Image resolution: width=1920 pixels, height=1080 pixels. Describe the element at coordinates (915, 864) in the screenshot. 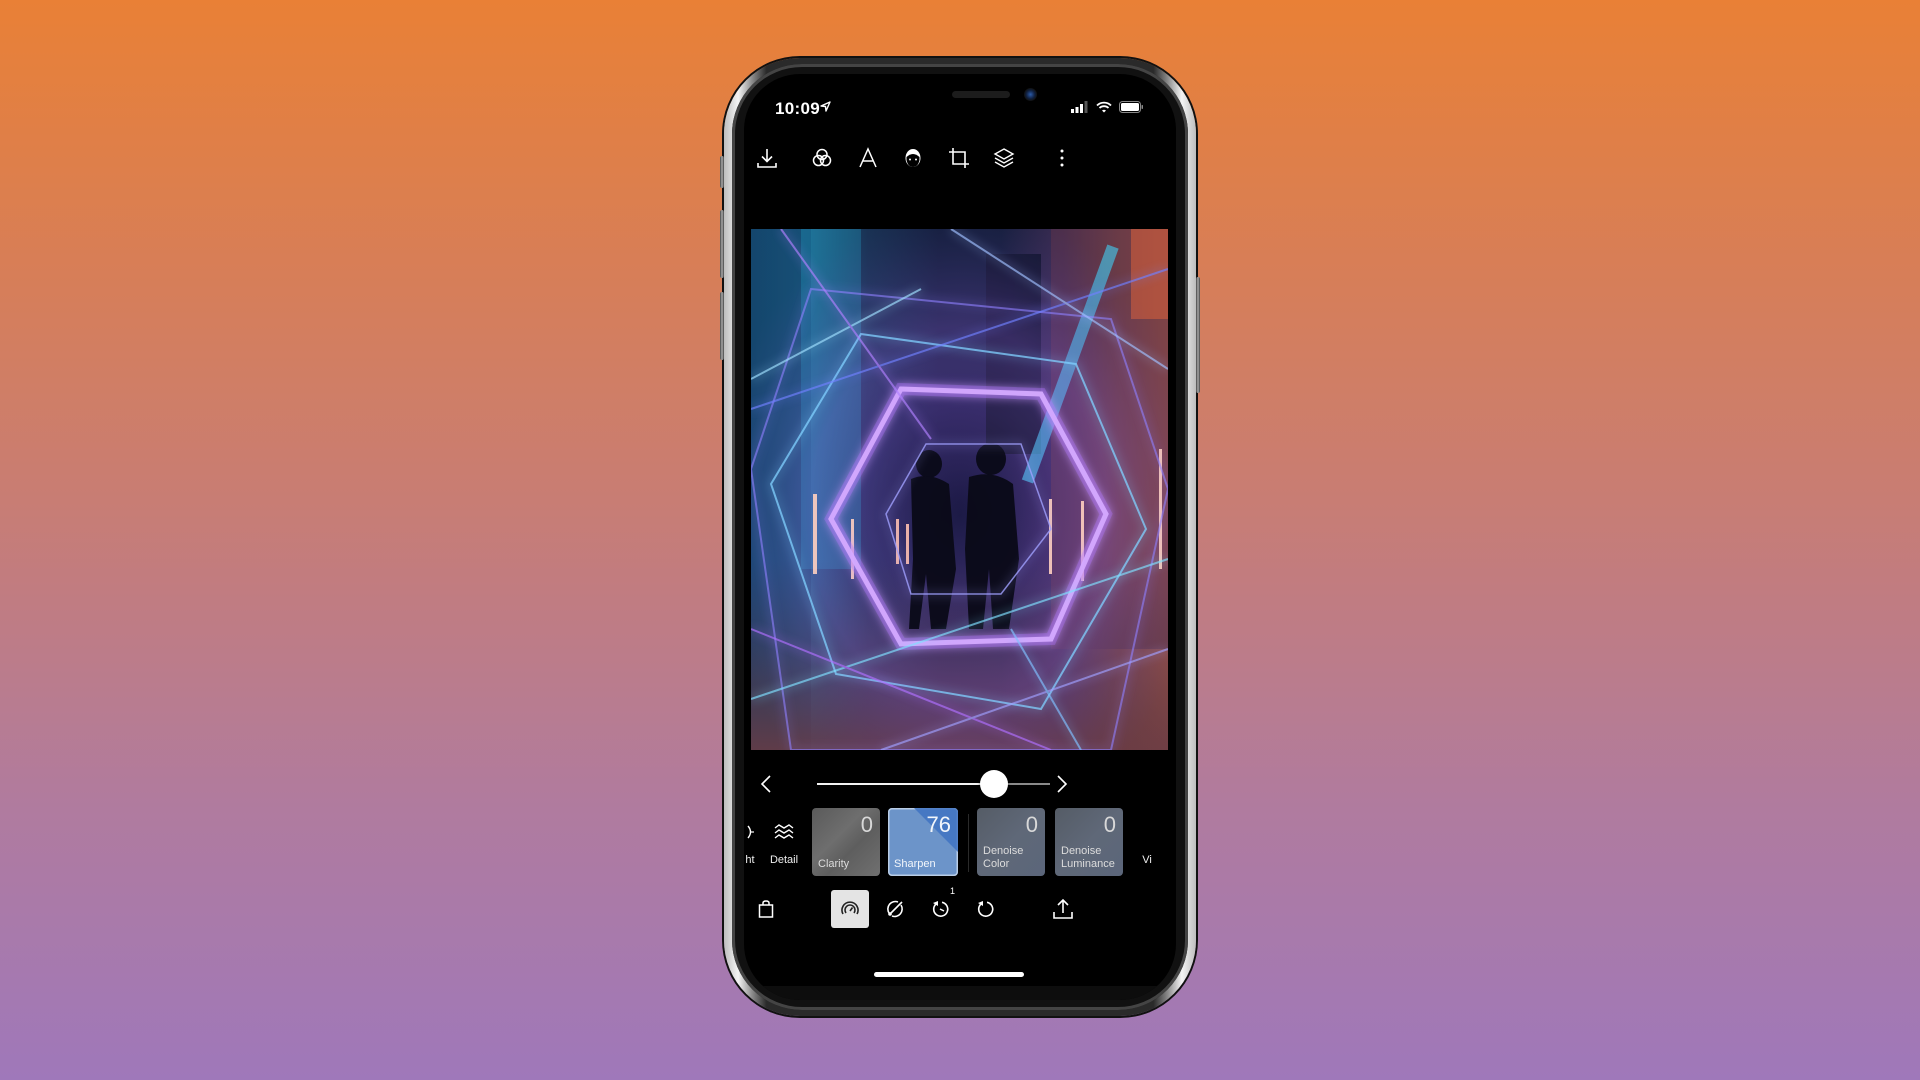

I see `card-label: Sharpen` at that location.